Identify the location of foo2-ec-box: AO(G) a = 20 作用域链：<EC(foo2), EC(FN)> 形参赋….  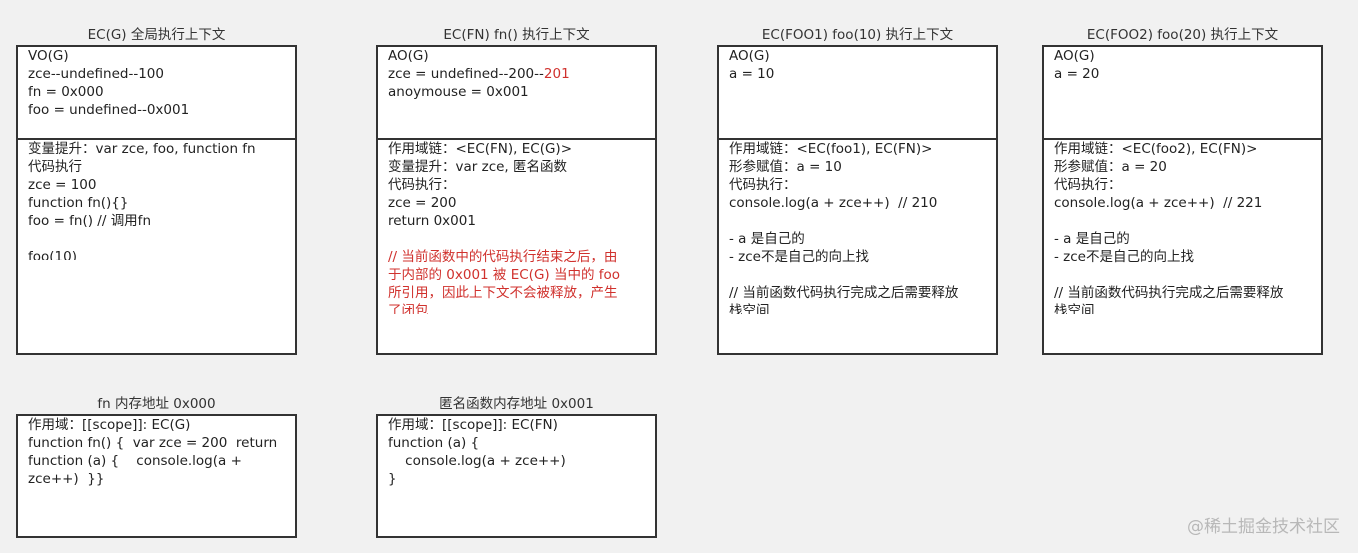
(1182, 200).